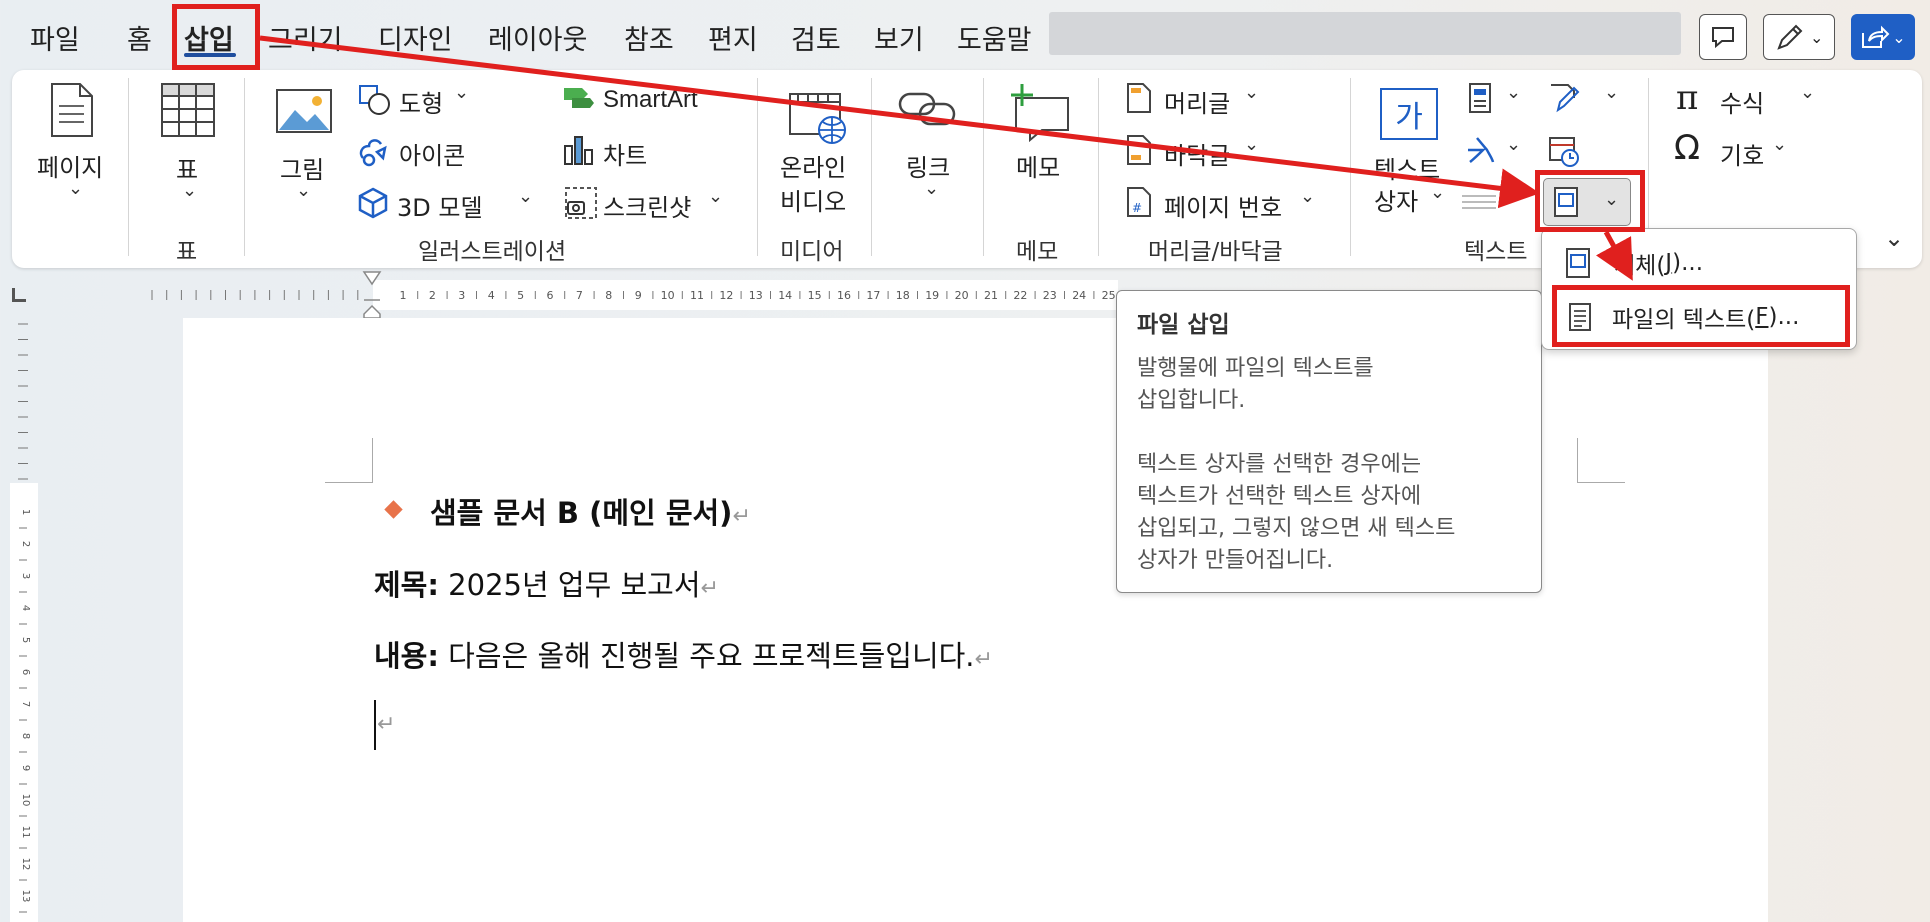 This screenshot has width=1930, height=922. I want to click on title-label: 제목:, so click(406, 585).